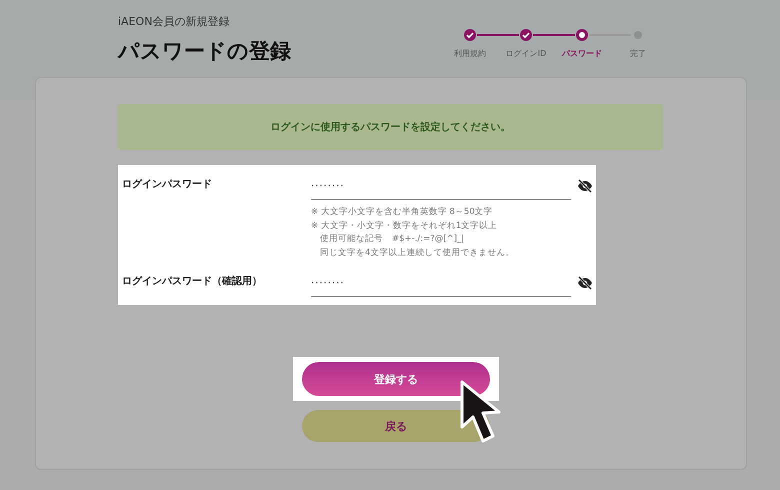 Image resolution: width=780 pixels, height=490 pixels. I want to click on step-label: ログインID, so click(526, 53).